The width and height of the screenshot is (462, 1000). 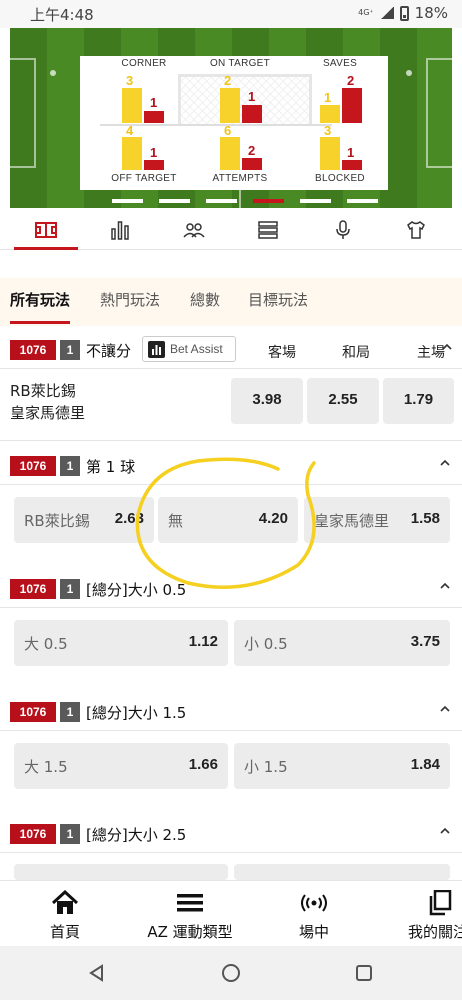 What do you see at coordinates (425, 518) in the screenshot?
I see `odds-value: 1.58` at bounding box center [425, 518].